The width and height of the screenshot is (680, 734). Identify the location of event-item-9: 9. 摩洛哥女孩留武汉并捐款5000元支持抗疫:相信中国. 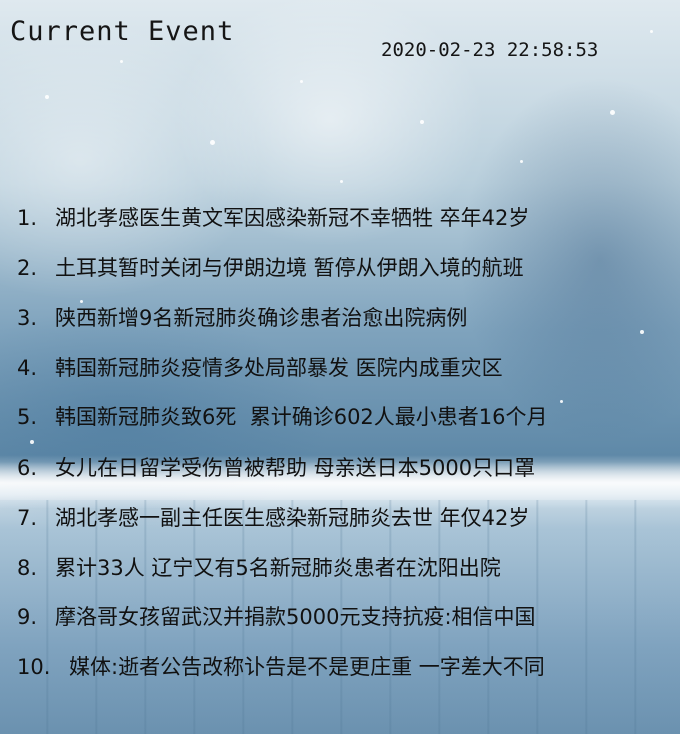
(347, 617).